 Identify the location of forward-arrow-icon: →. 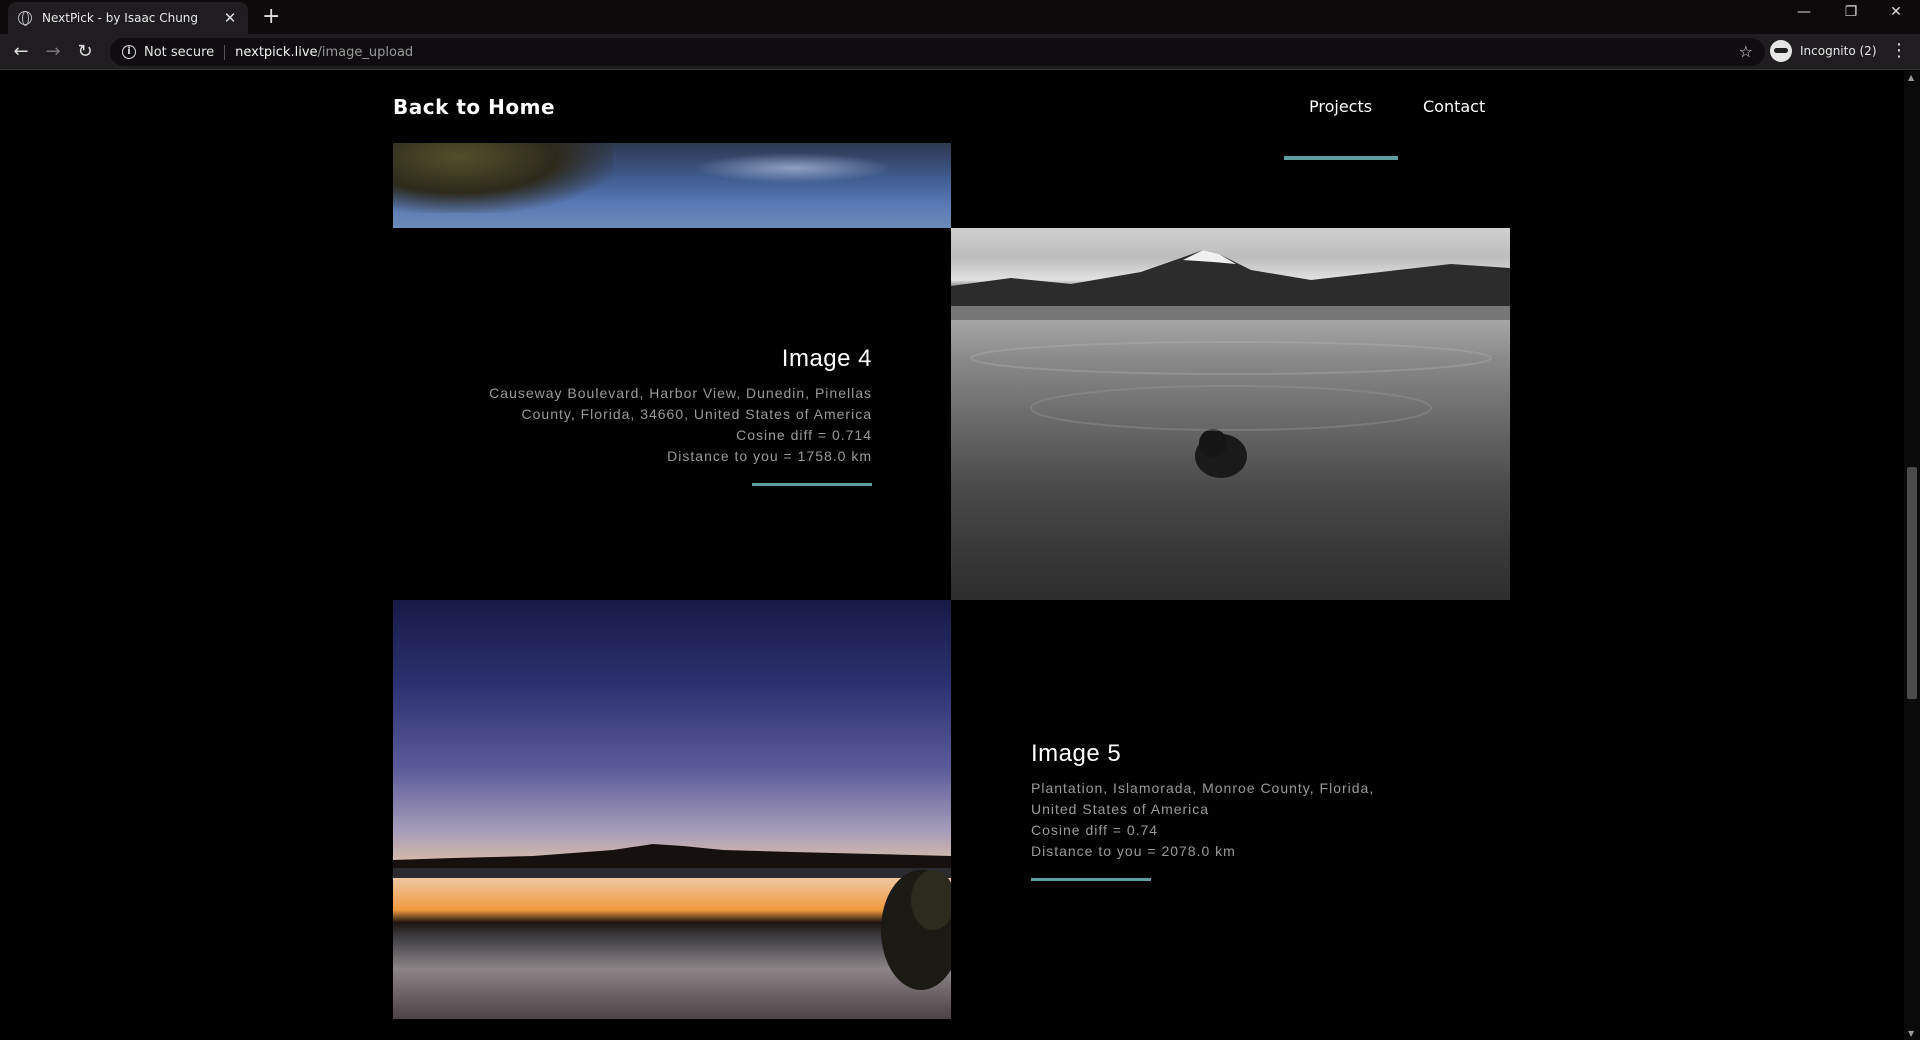
(53, 52).